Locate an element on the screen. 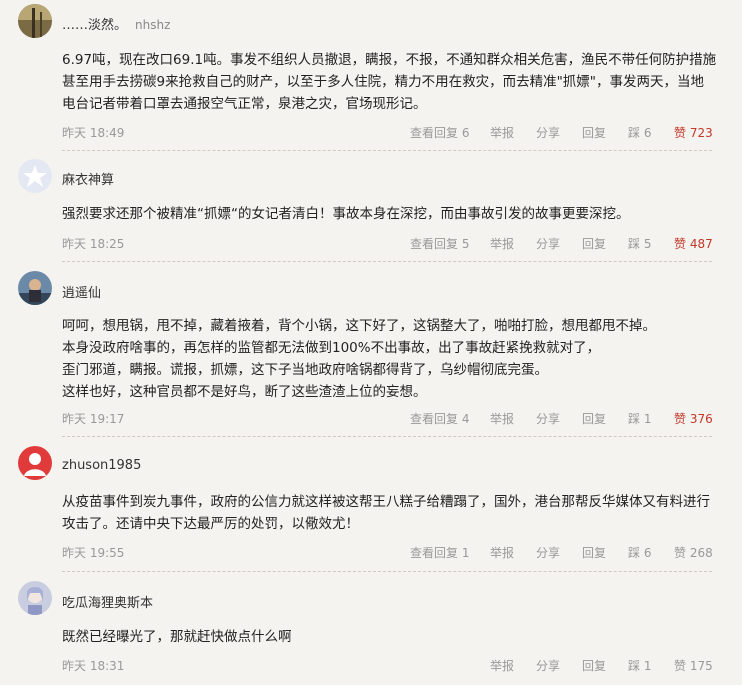 The image size is (742, 685). timestamp: 昨天 18:31 is located at coordinates (93, 666).